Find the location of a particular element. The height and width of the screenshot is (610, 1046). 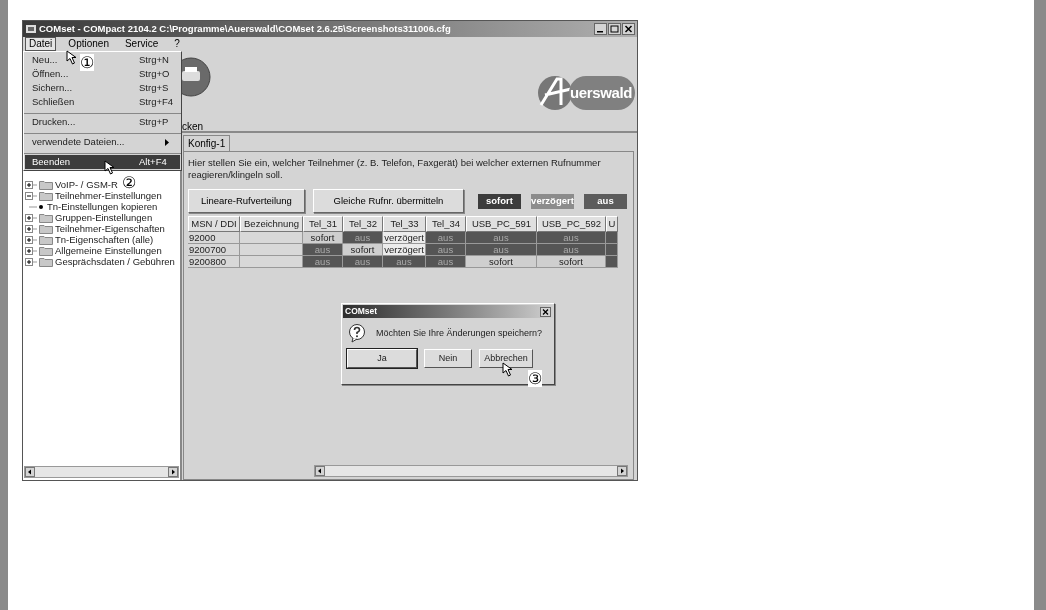

column-header: Tel_31 is located at coordinates (323, 224).